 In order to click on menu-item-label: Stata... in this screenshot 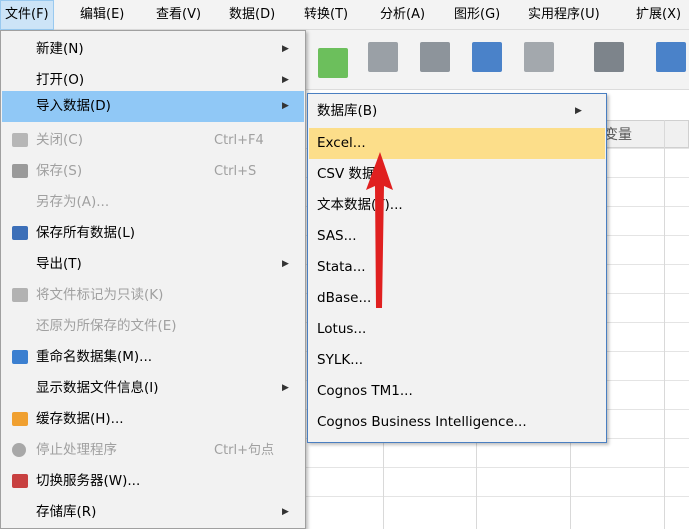, I will do `click(341, 267)`.